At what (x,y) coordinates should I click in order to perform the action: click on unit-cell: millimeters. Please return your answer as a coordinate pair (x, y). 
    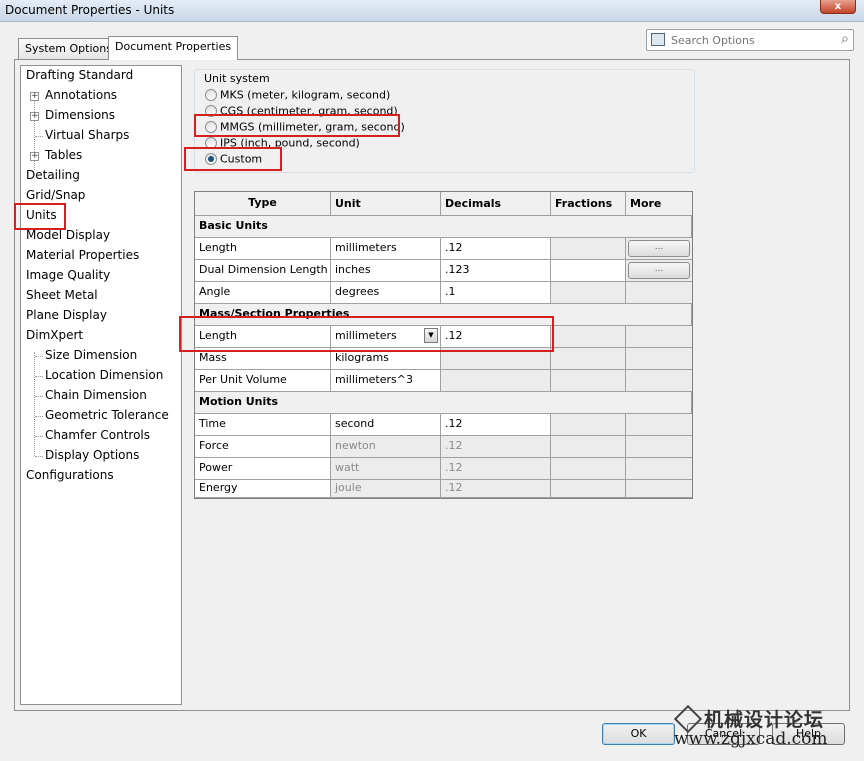
    Looking at the image, I should click on (386, 249).